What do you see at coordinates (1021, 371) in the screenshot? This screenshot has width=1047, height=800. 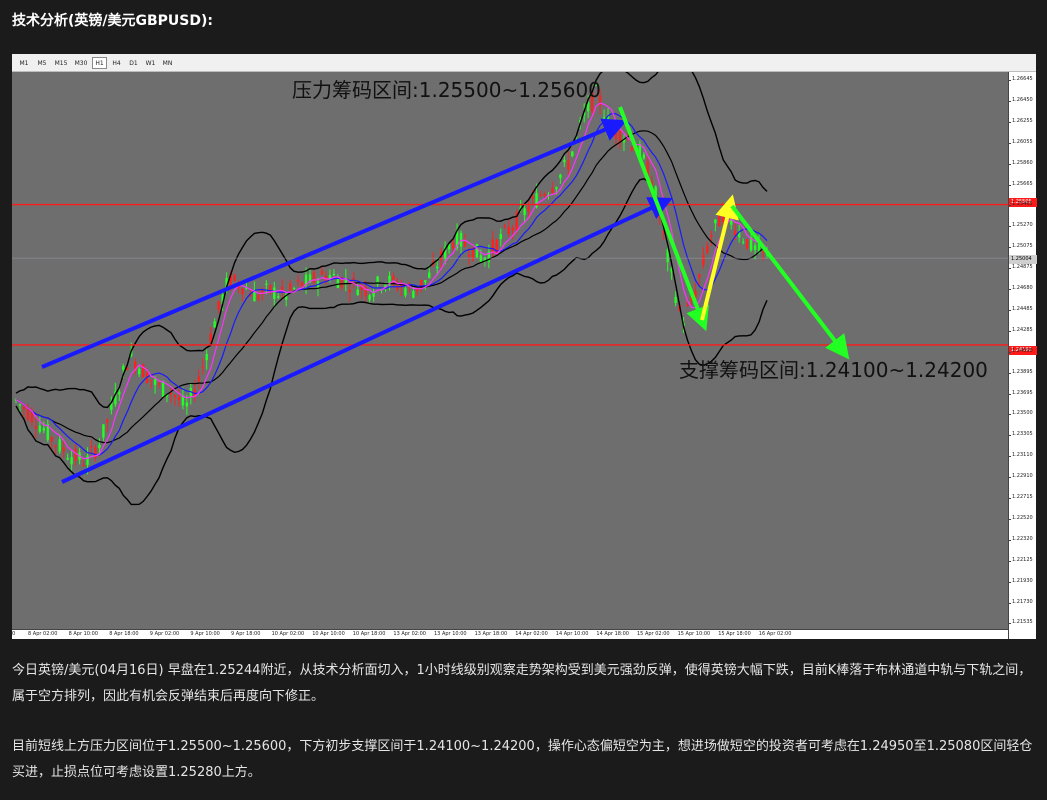 I see `price-tick: 1.23895` at bounding box center [1021, 371].